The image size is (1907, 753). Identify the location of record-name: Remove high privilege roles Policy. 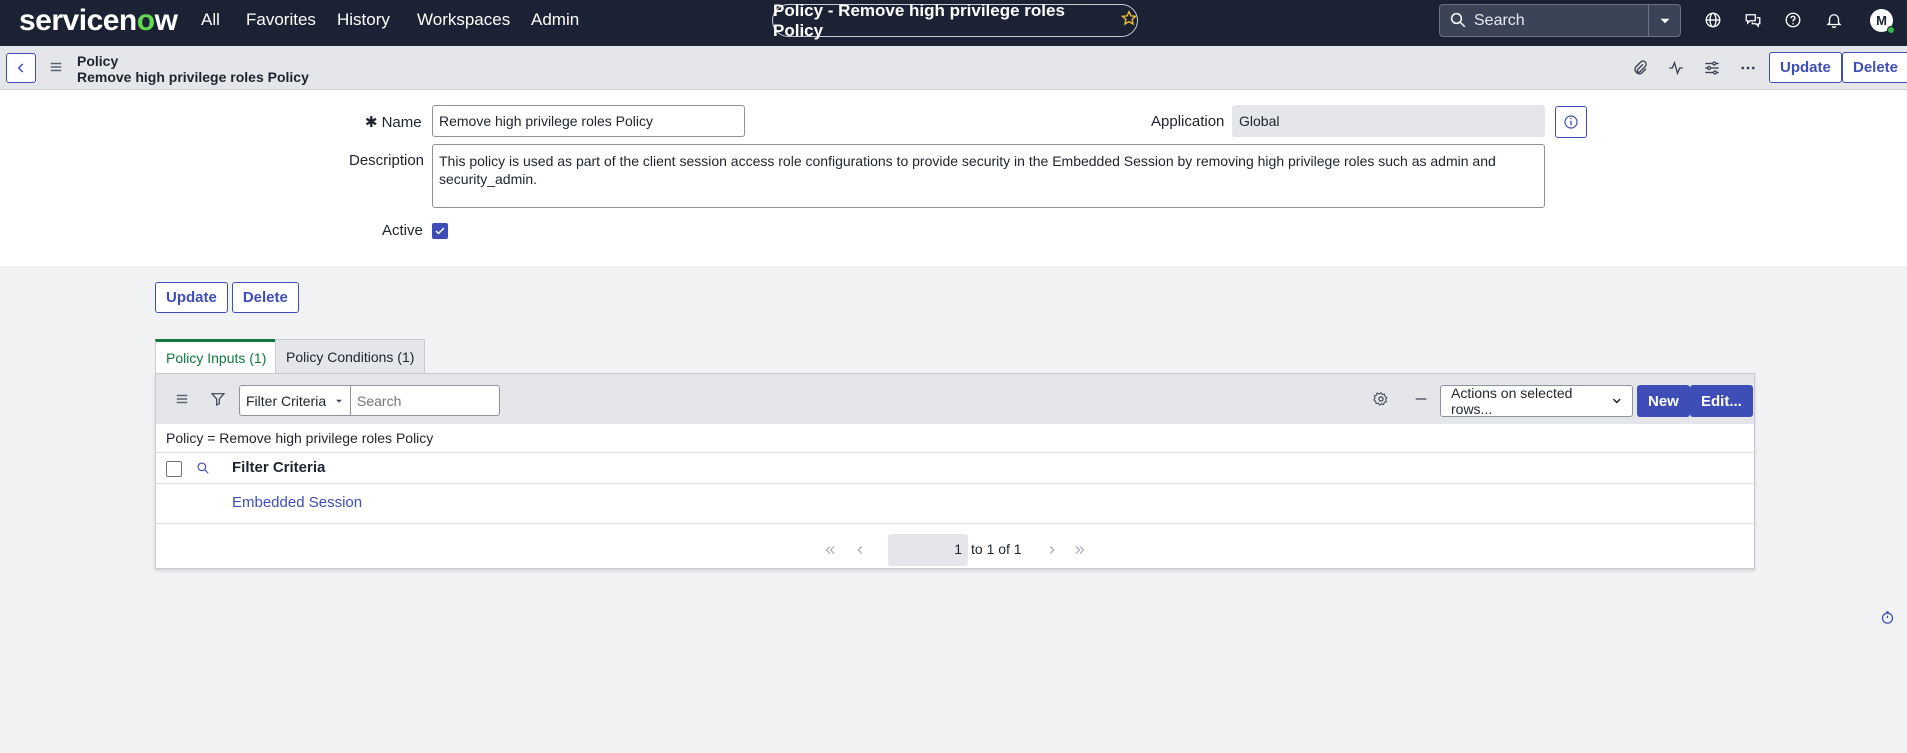
(193, 77).